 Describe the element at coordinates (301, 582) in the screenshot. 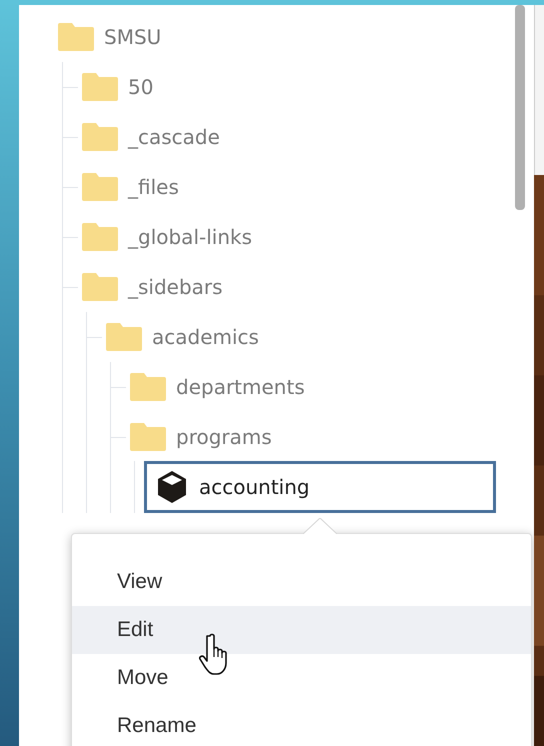

I see `menu-item: View` at that location.